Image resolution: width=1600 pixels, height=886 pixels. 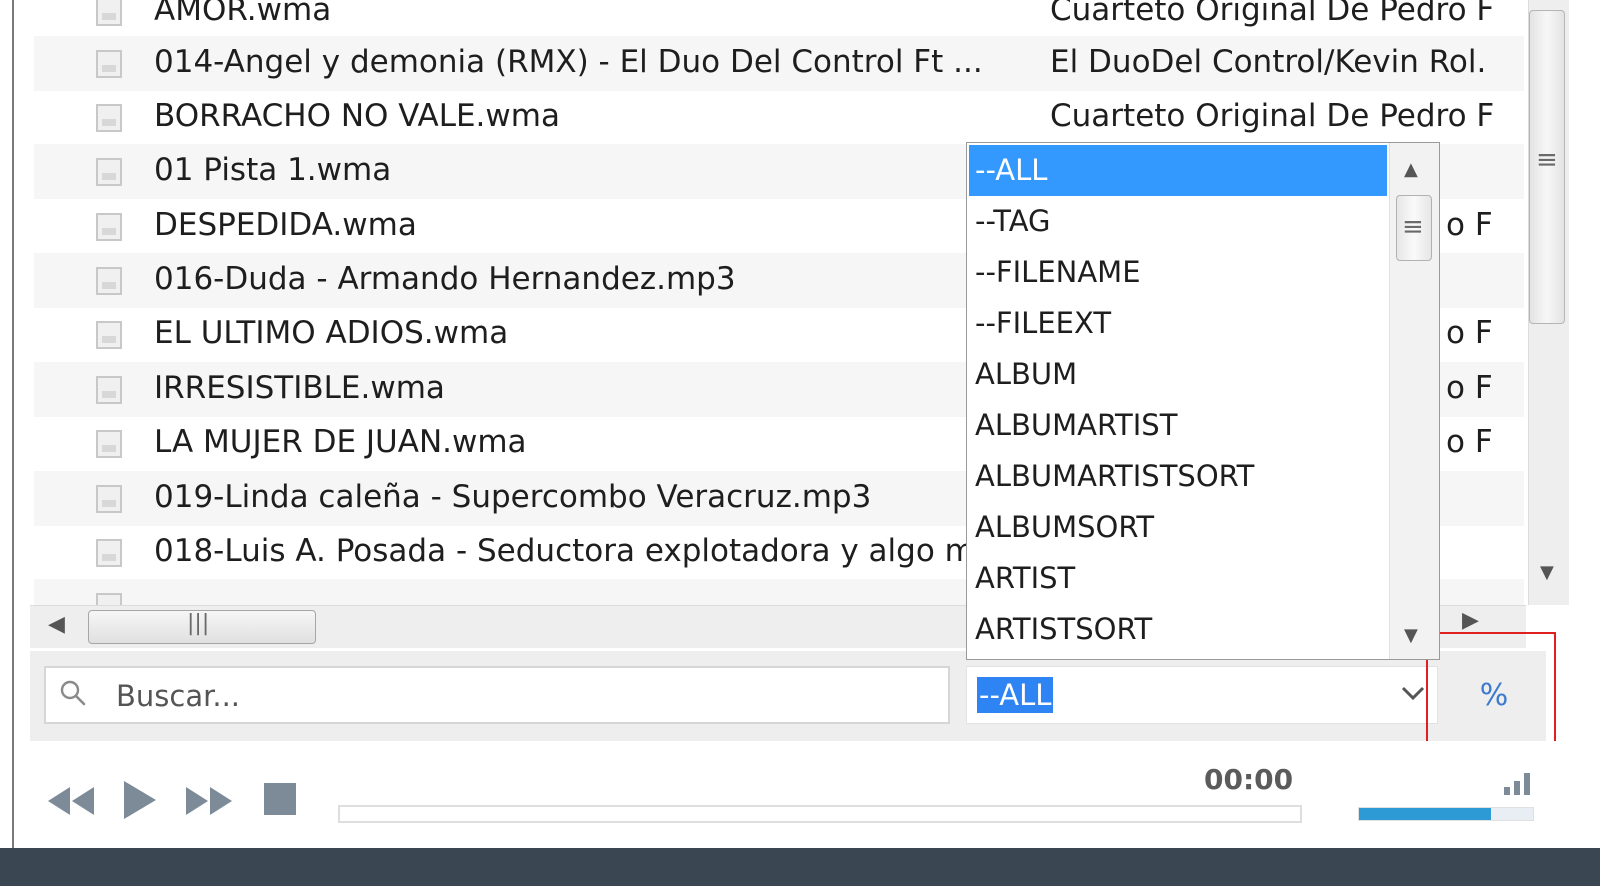 What do you see at coordinates (56, 624) in the screenshot?
I see `scroll-left-arrow-icon: ◀` at bounding box center [56, 624].